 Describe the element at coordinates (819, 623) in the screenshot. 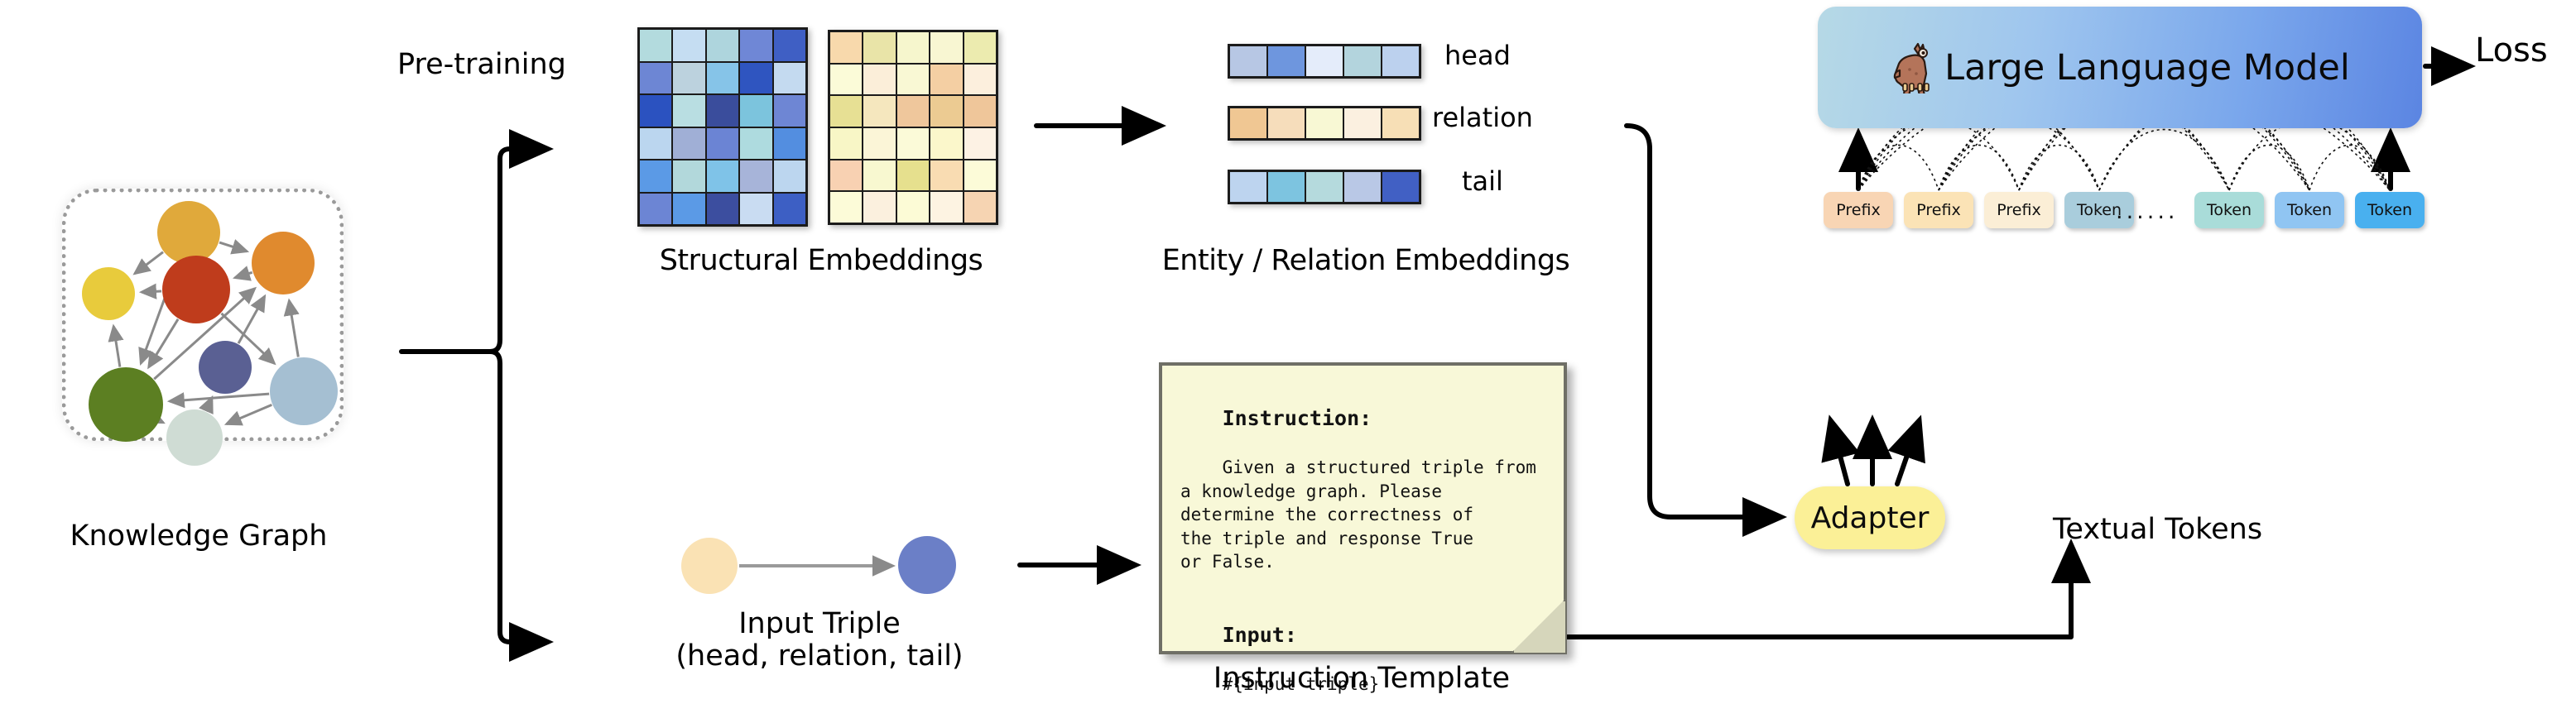

I see `input-triple-label-line1: Input Triple` at that location.